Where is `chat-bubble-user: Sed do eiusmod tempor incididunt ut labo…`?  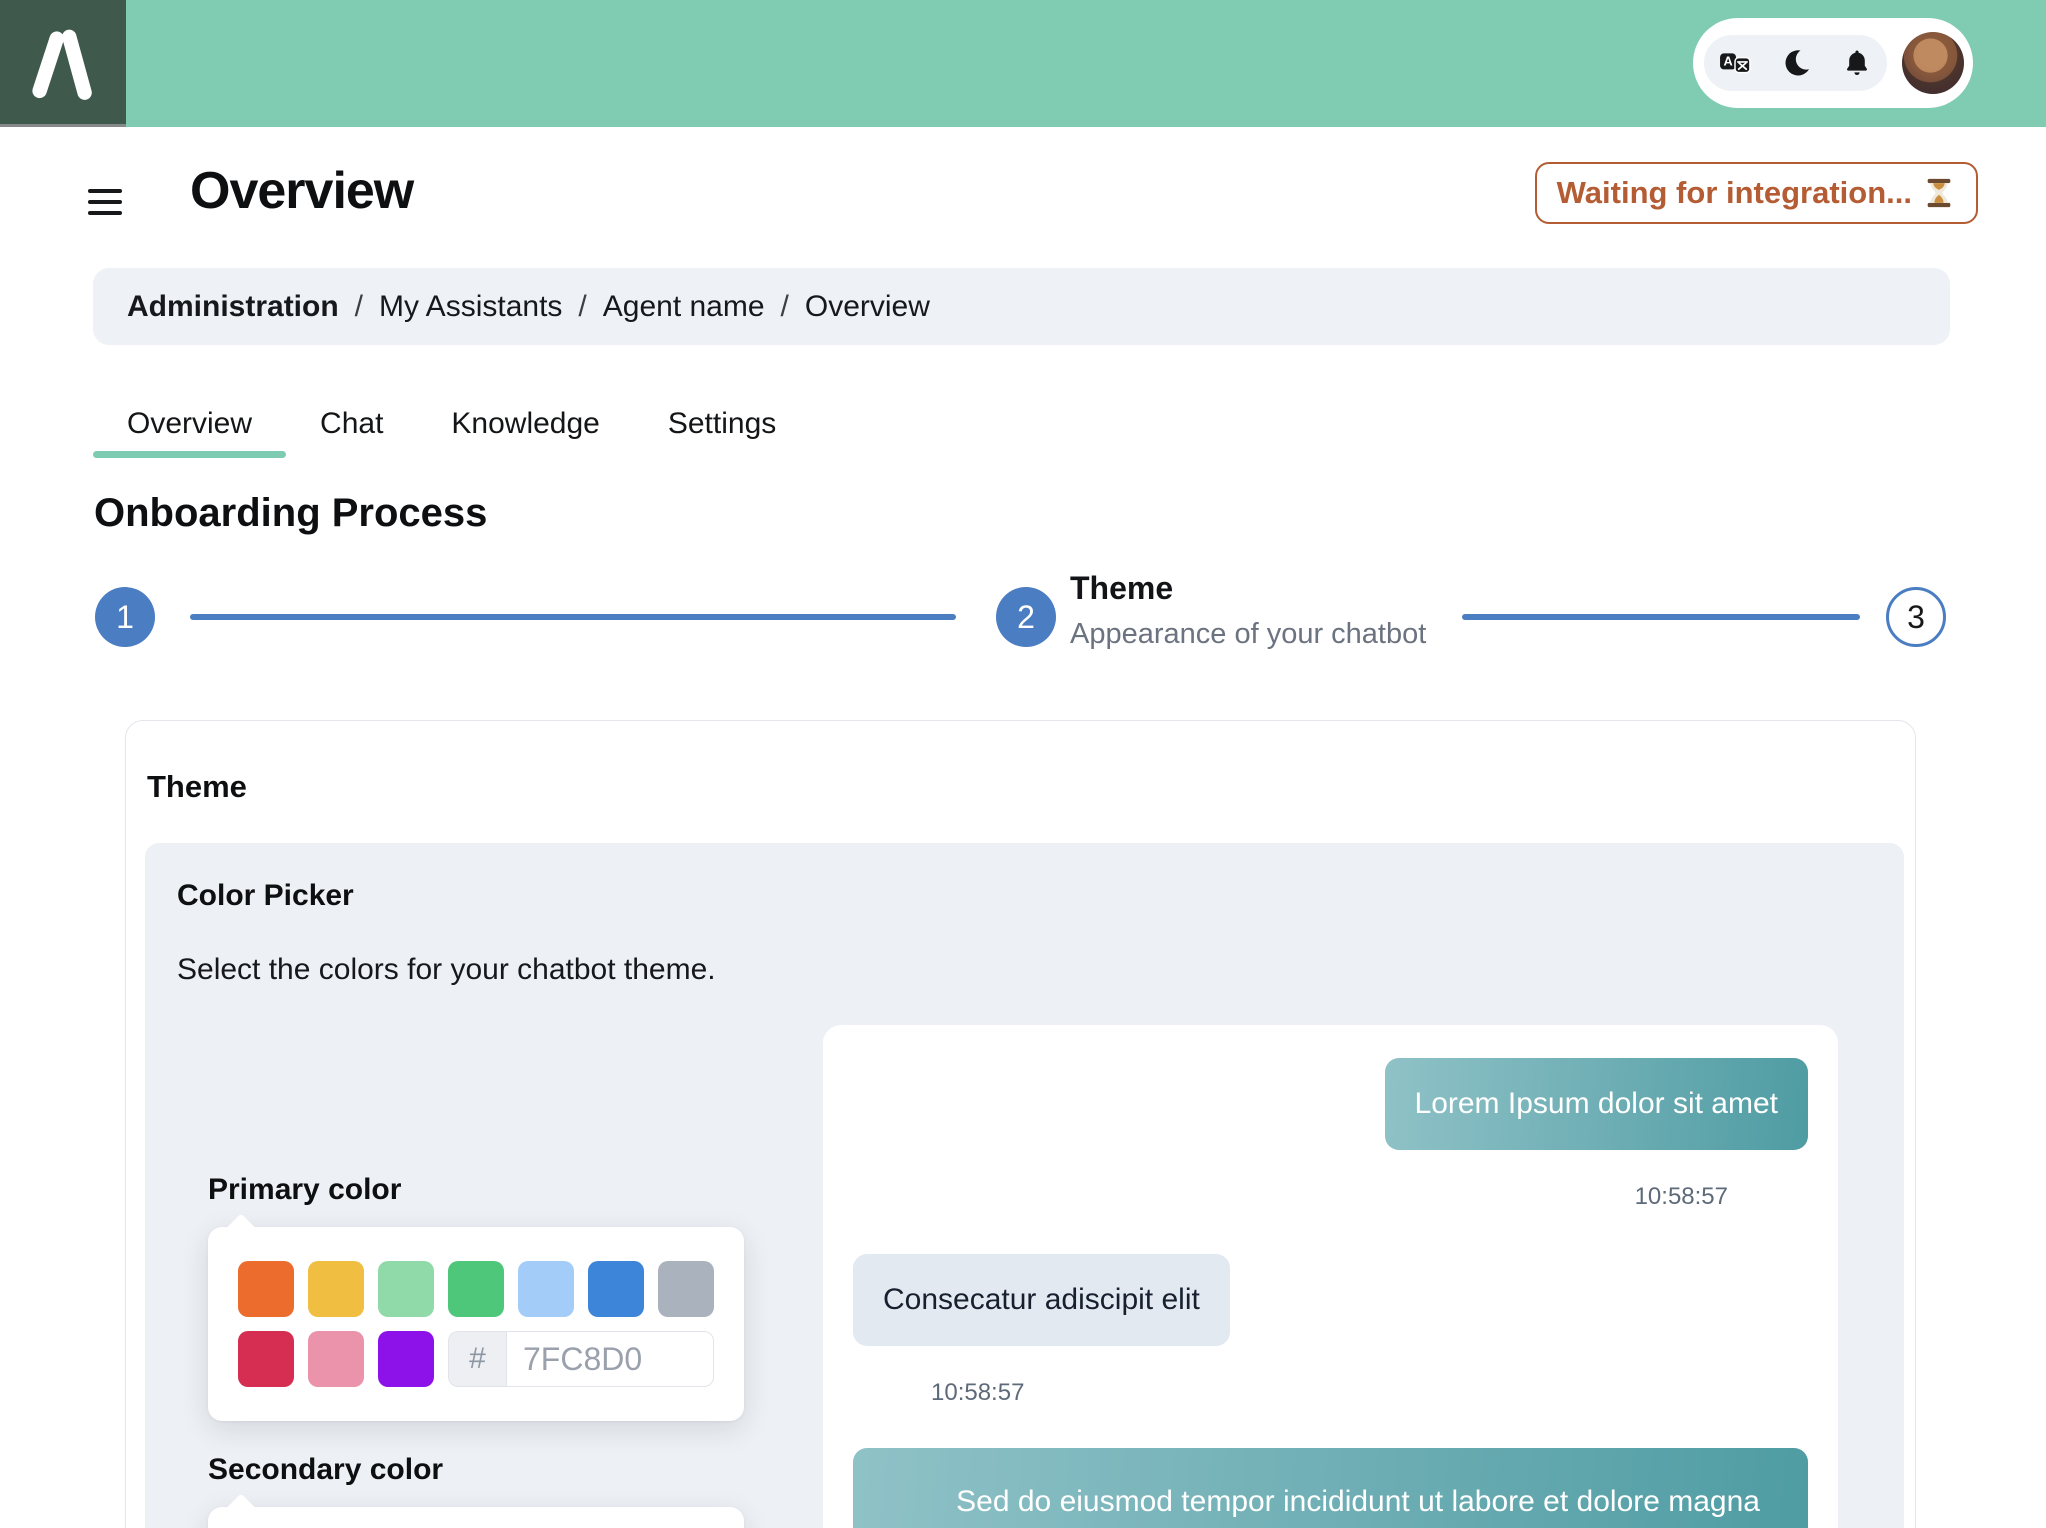 chat-bubble-user: Sed do eiusmod tempor incididunt ut labo… is located at coordinates (1330, 1488).